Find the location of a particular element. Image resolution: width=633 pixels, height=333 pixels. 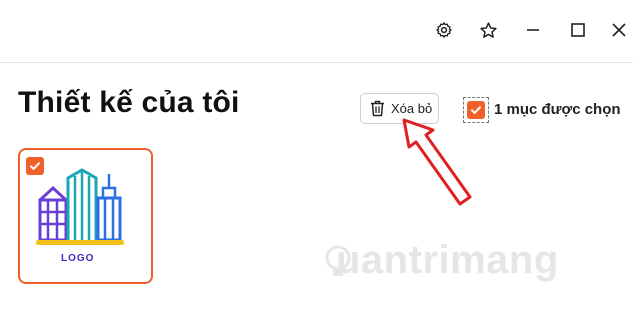

star-icon is located at coordinates (488, 29).